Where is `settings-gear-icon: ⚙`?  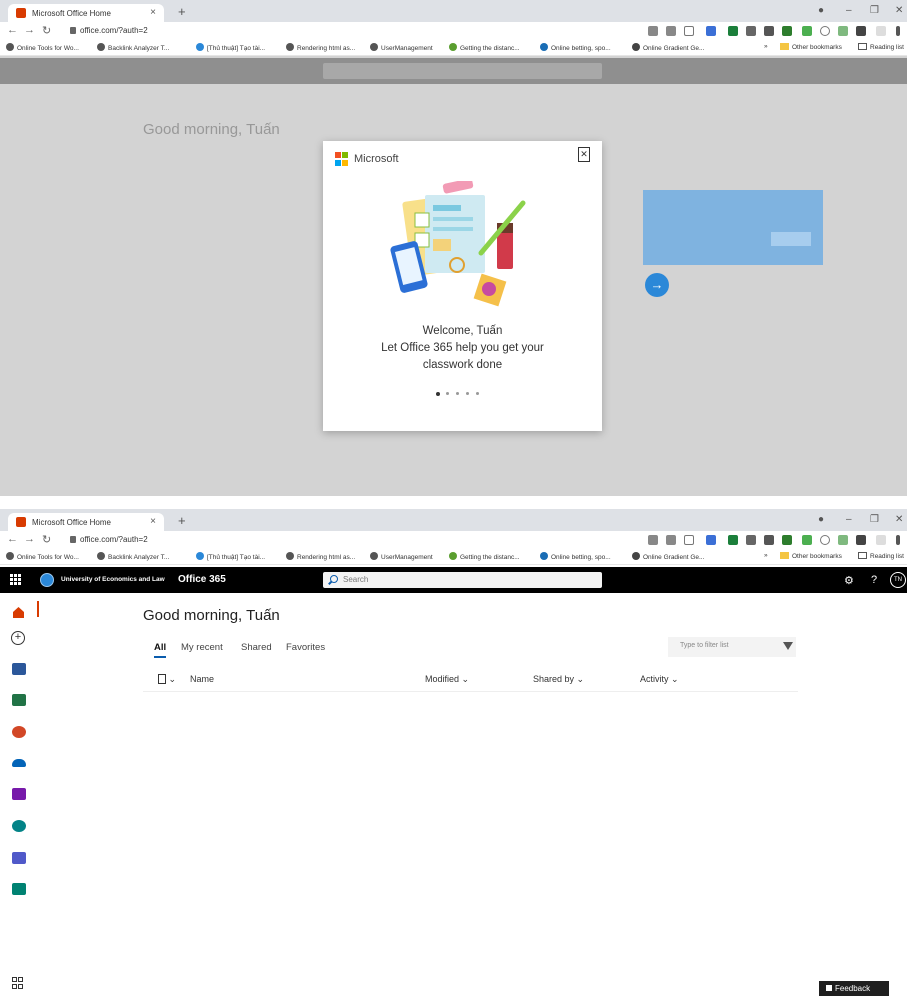 settings-gear-icon: ⚙ is located at coordinates (849, 580).